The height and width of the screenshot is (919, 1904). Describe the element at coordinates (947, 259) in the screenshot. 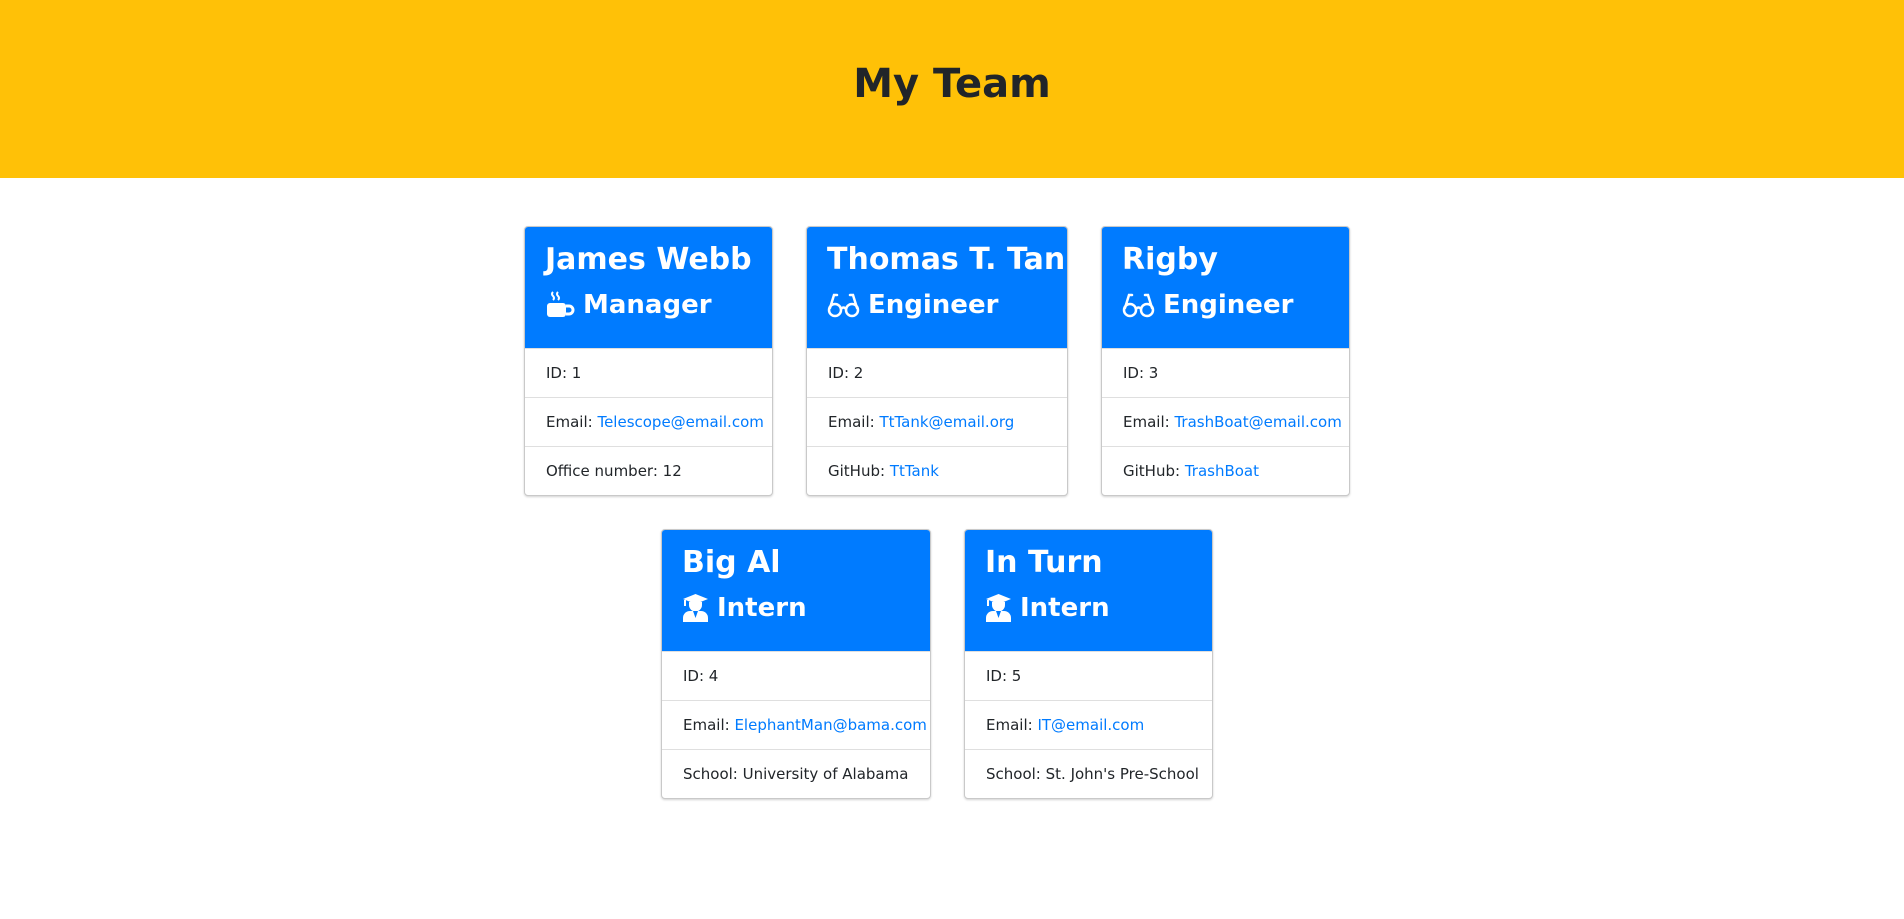

I see `employee-name: Thomas T. Tank` at that location.